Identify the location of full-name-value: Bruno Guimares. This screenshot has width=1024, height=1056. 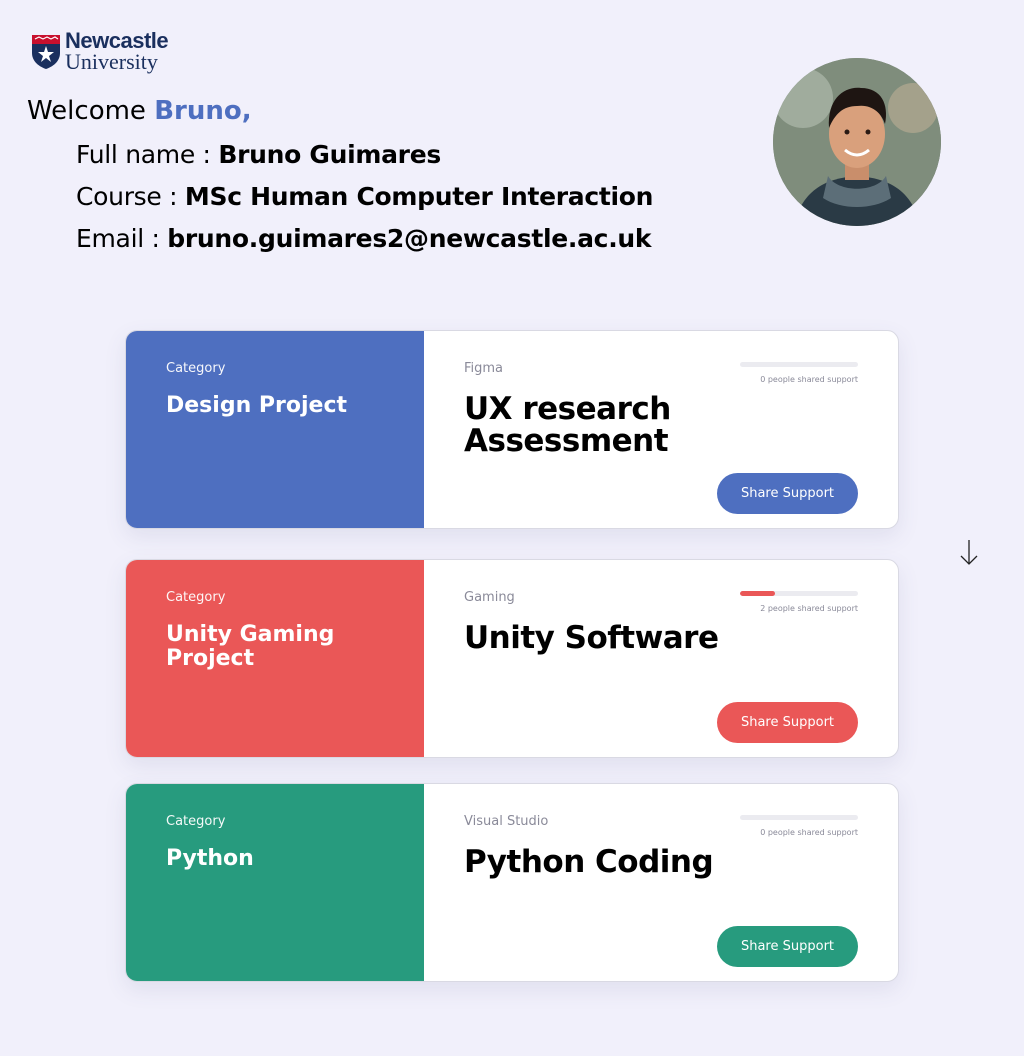
(329, 154).